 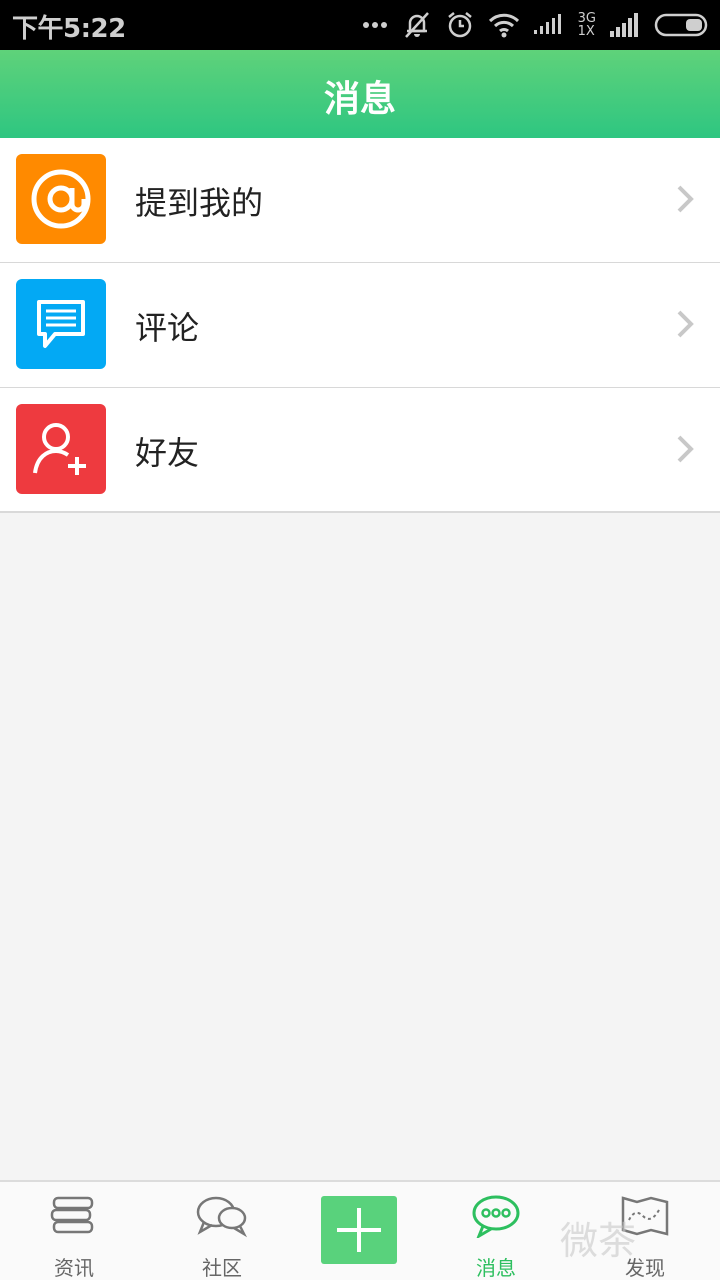 What do you see at coordinates (496, 1268) in the screenshot?
I see `tab-label: 消息` at bounding box center [496, 1268].